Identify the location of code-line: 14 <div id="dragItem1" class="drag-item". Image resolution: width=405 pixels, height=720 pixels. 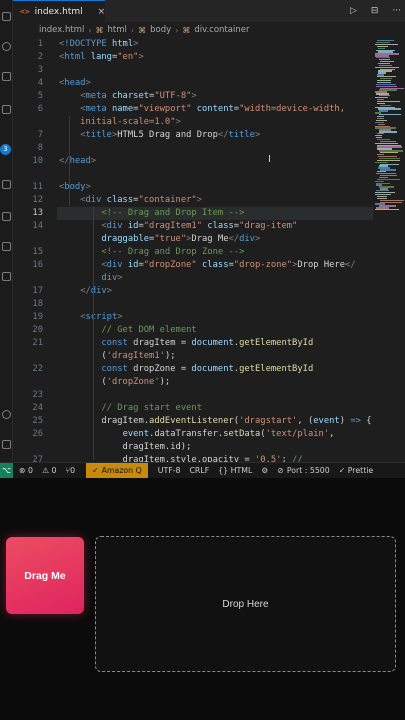
(193, 226).